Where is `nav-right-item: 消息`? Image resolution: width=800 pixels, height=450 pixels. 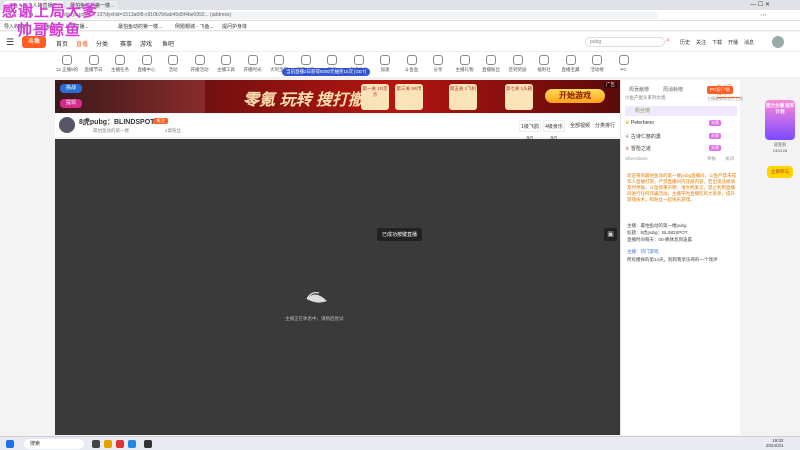 nav-right-item: 消息 is located at coordinates (749, 42).